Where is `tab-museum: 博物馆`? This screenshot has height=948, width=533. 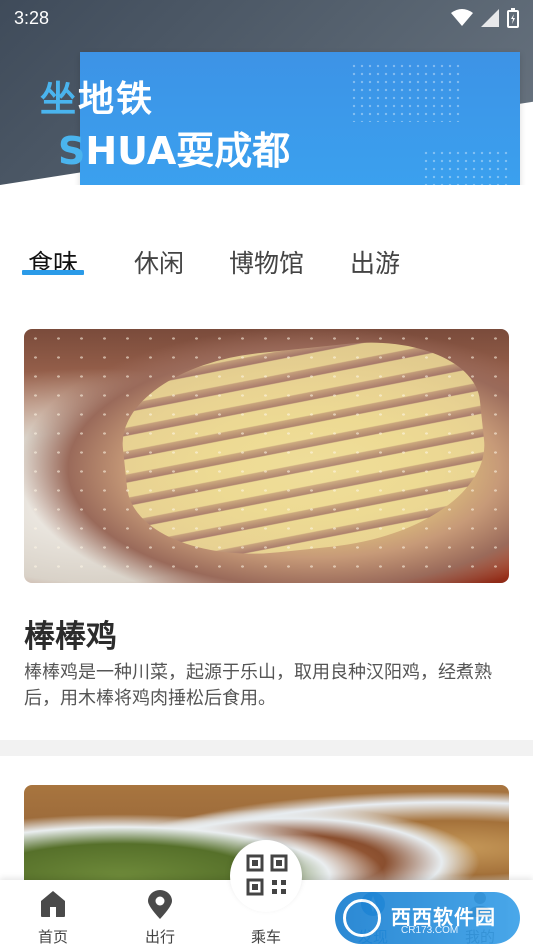 tab-museum: 博物馆 is located at coordinates (266, 262).